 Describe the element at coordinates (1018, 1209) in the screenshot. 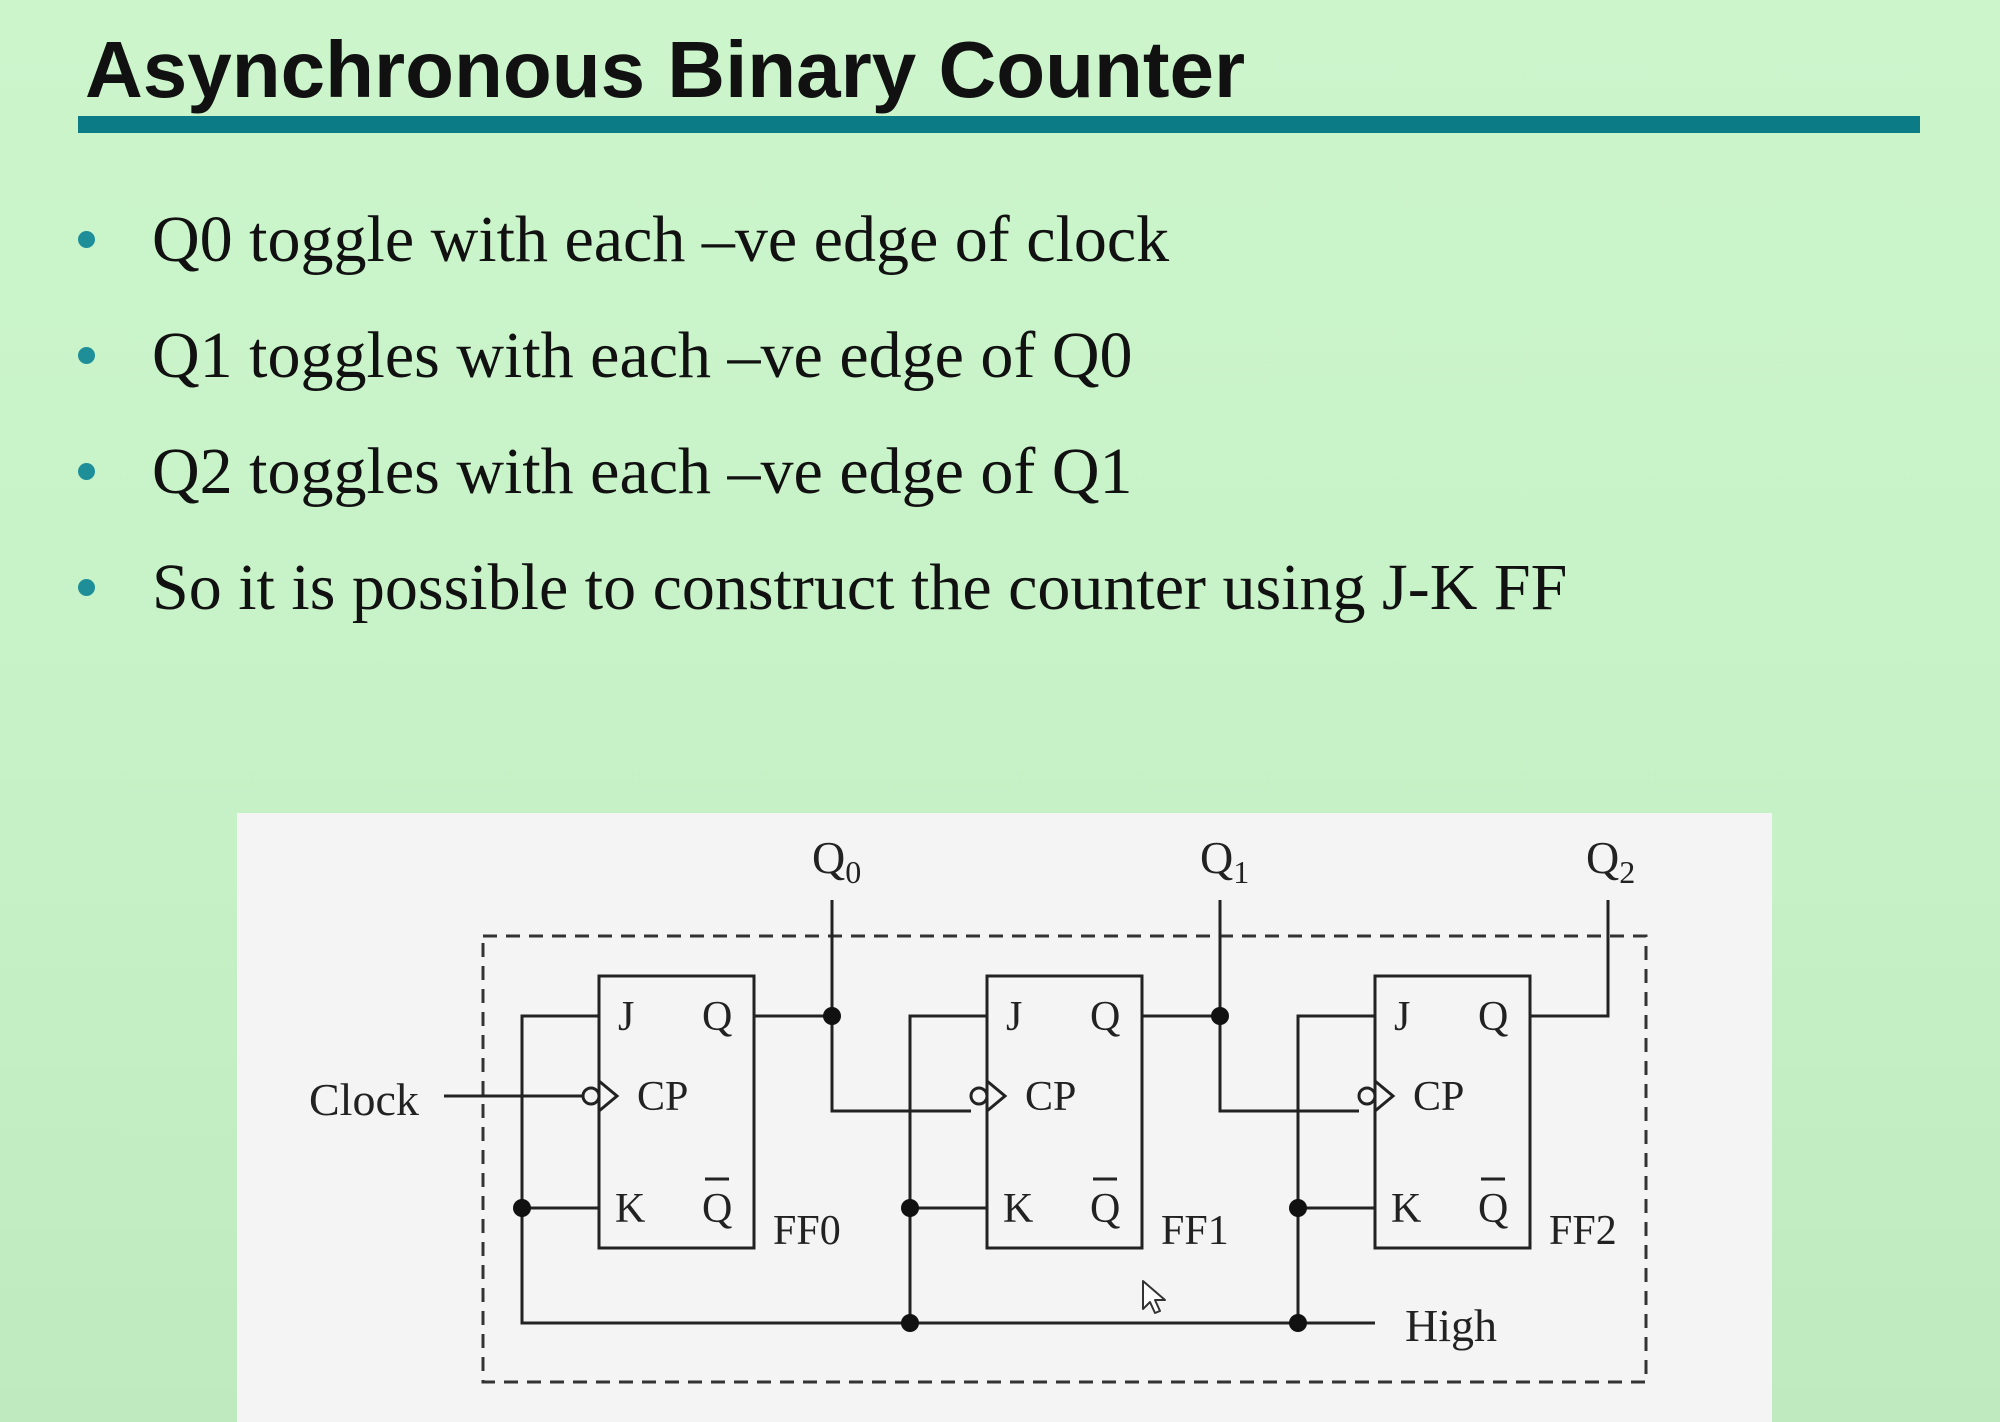

I see `ff1-k-label: K` at that location.